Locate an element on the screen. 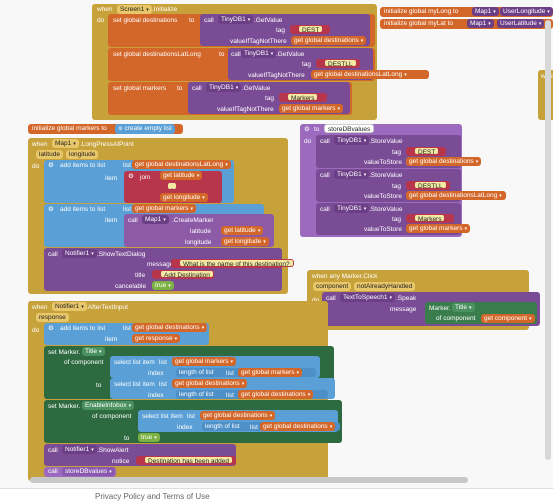 The width and height of the screenshot is (553, 501). tag-label: tag is located at coordinates (281, 30).